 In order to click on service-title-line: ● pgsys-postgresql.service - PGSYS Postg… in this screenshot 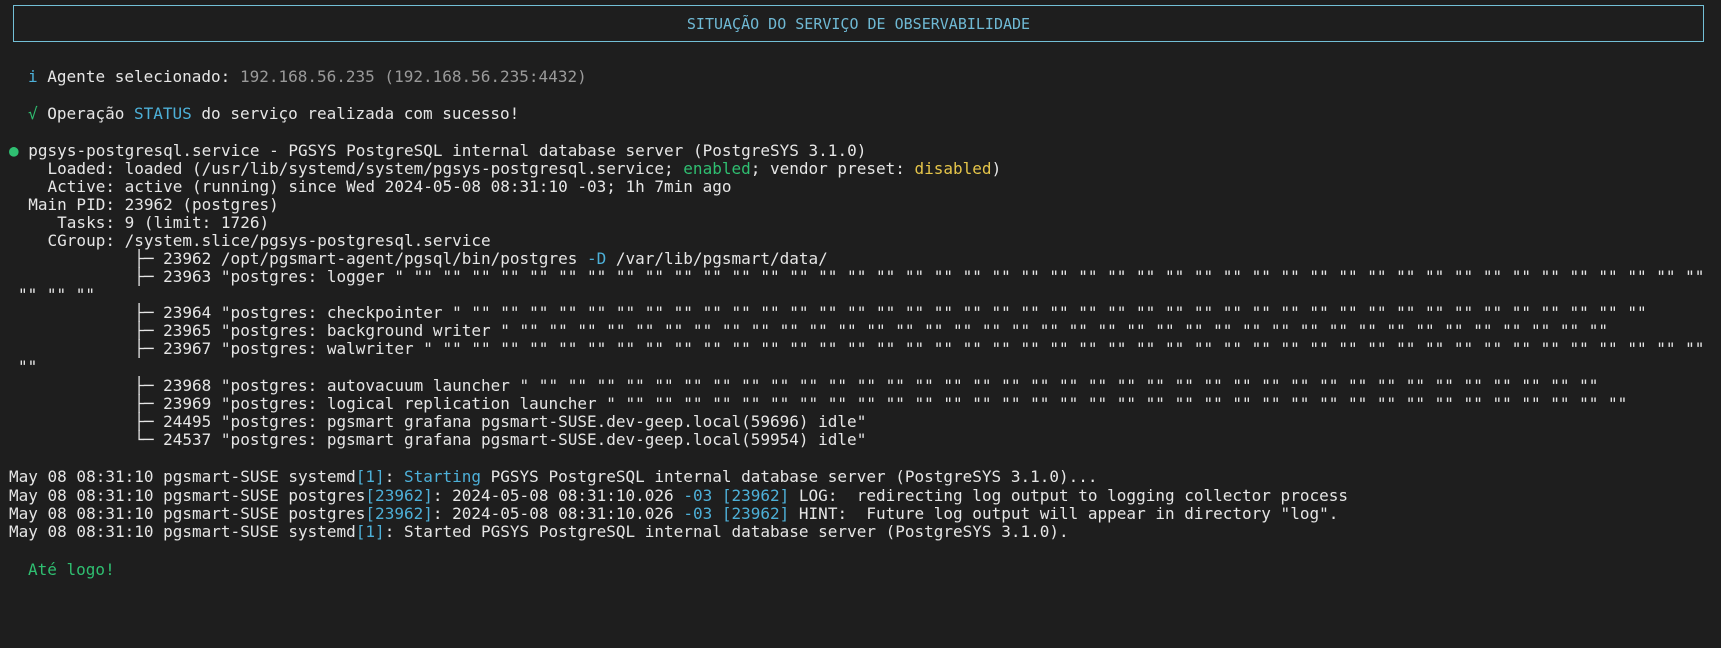, I will do `click(437, 151)`.